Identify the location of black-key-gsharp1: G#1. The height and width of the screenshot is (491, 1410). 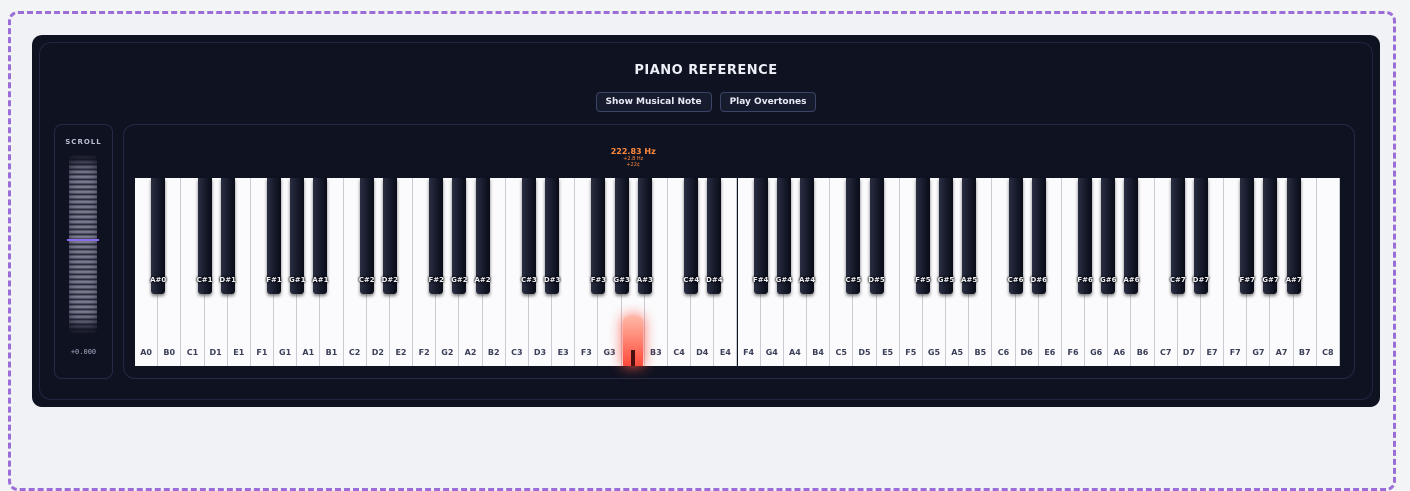
(297, 236).